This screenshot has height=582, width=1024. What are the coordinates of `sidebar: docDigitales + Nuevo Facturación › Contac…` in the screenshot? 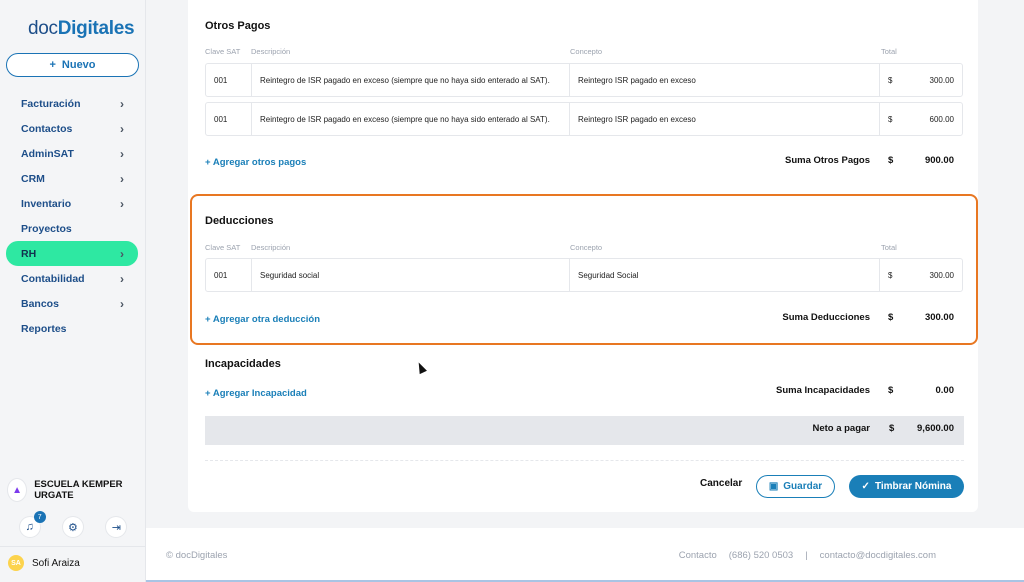 It's located at (73, 291).